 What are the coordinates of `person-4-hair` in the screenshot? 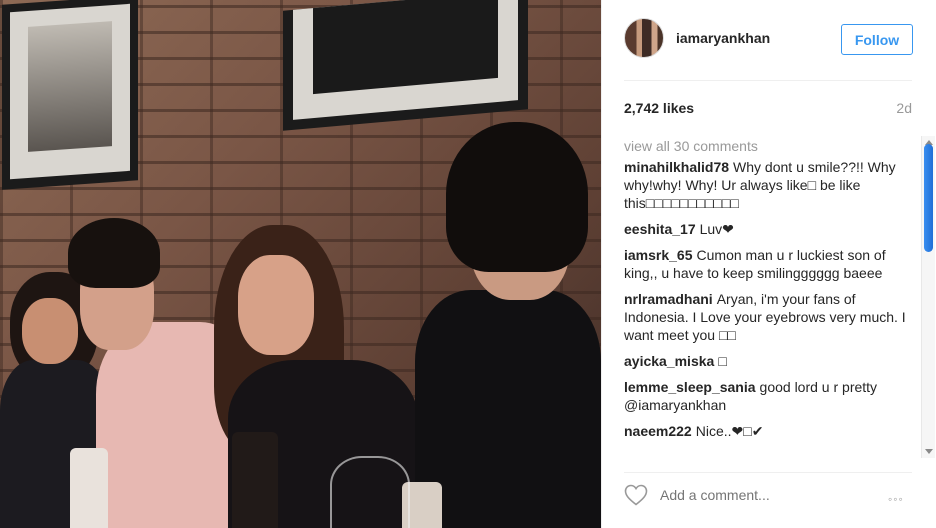 It's located at (517, 197).